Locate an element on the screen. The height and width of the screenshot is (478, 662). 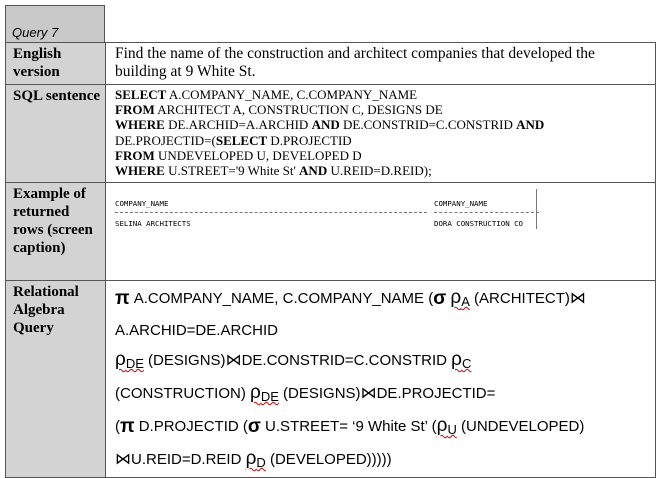
query-title: Query 7 is located at coordinates (35, 32).